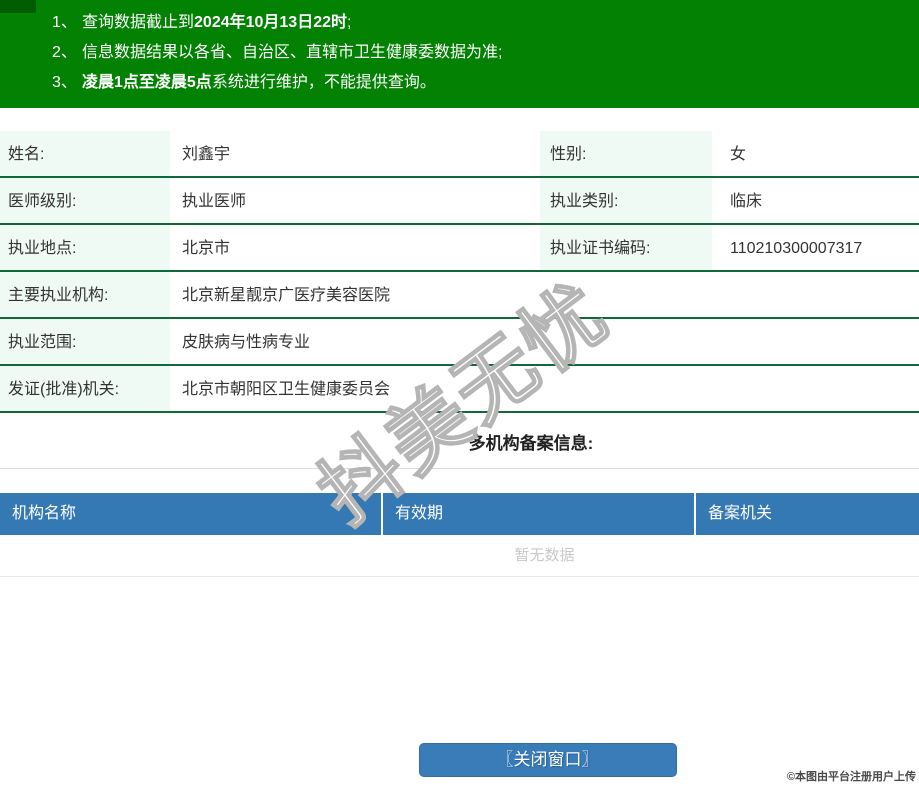  What do you see at coordinates (323, 82) in the screenshot?
I see `notice-text: 系统进行维护，不能提供查询。` at bounding box center [323, 82].